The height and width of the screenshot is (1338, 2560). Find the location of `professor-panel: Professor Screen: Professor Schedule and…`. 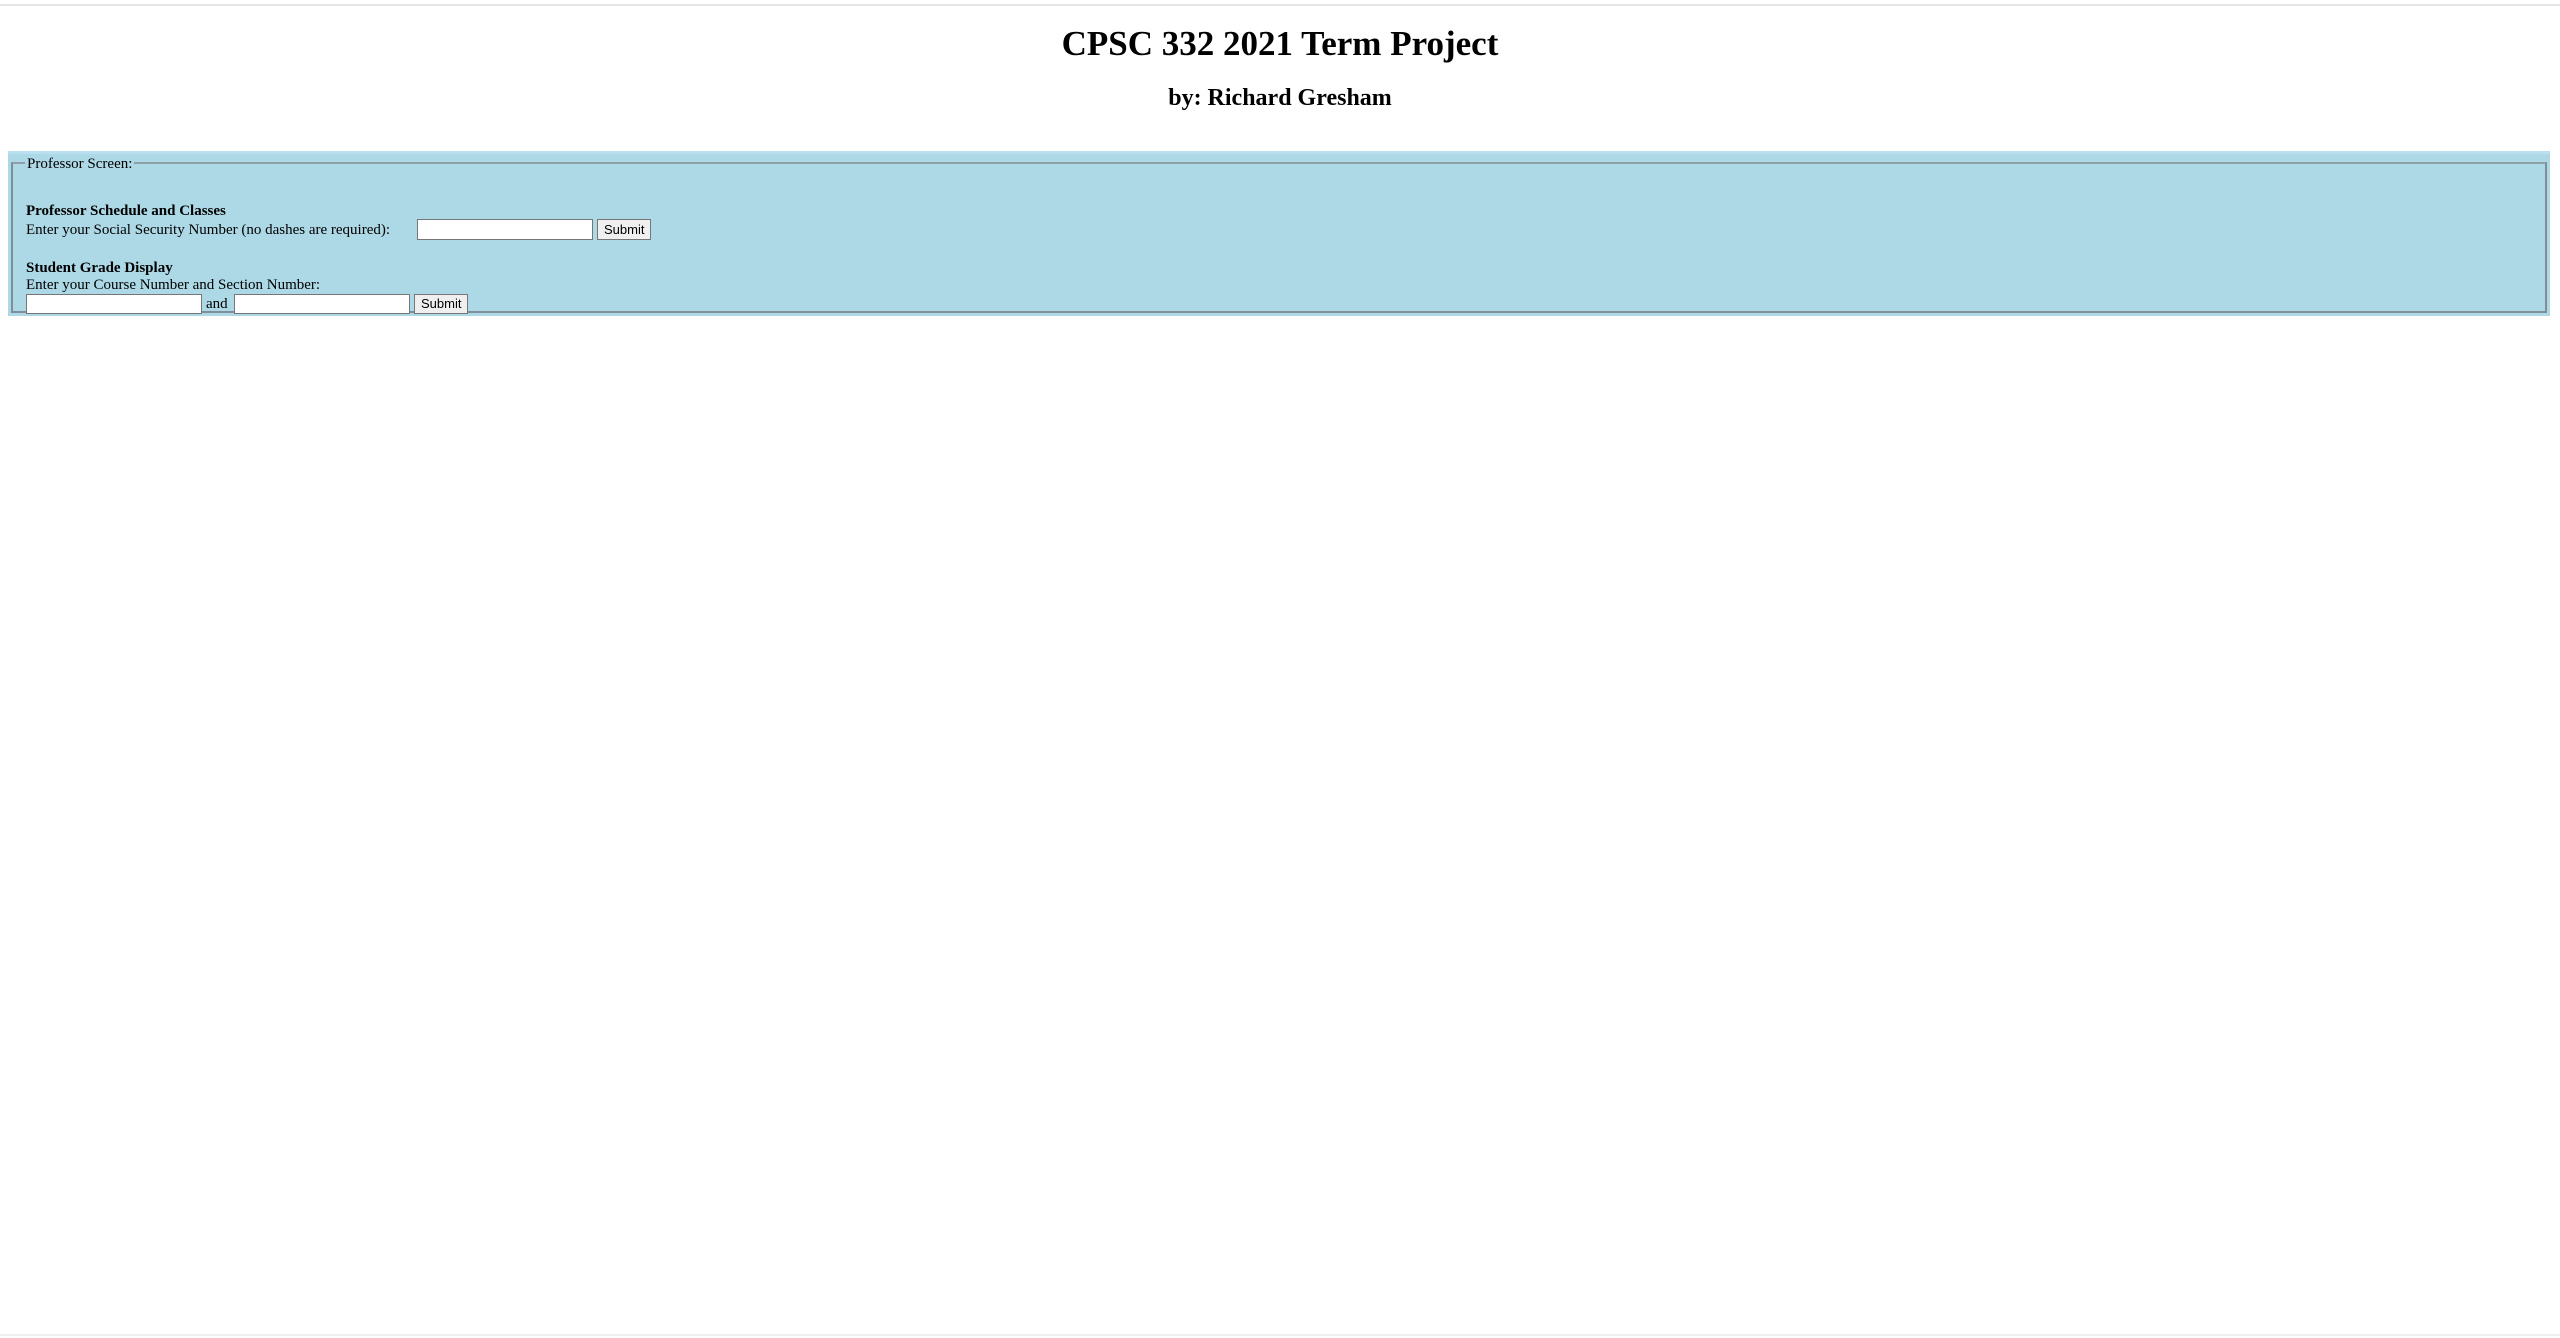

professor-panel: Professor Screen: Professor Schedule and… is located at coordinates (1279, 233).